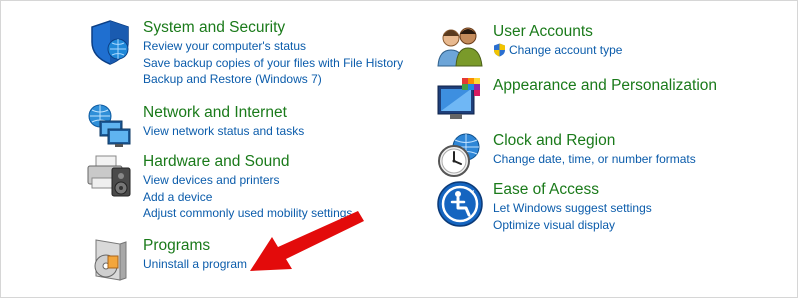 This screenshot has height=300, width=800. What do you see at coordinates (572, 208) in the screenshot?
I see `link-suggest-settings: Let Windows suggest settings` at bounding box center [572, 208].